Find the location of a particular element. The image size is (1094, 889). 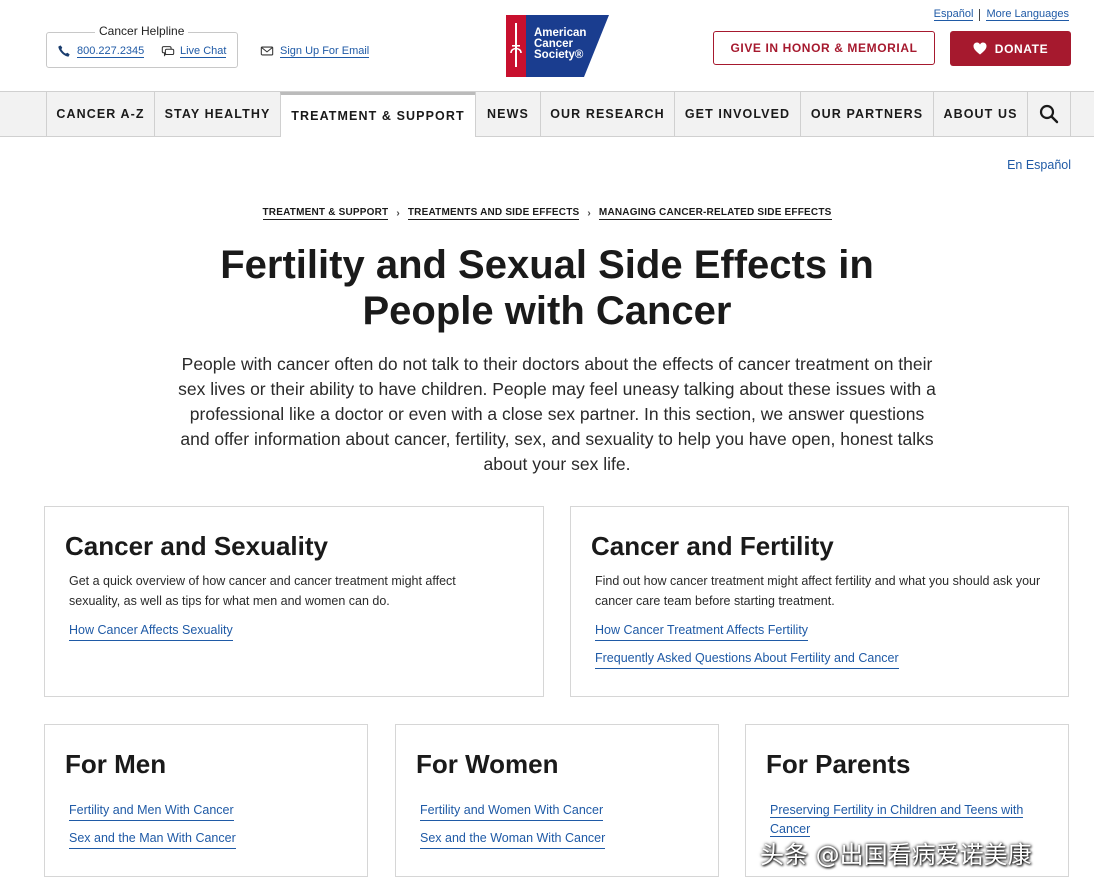

nav-news: NEWS is located at coordinates (507, 114).